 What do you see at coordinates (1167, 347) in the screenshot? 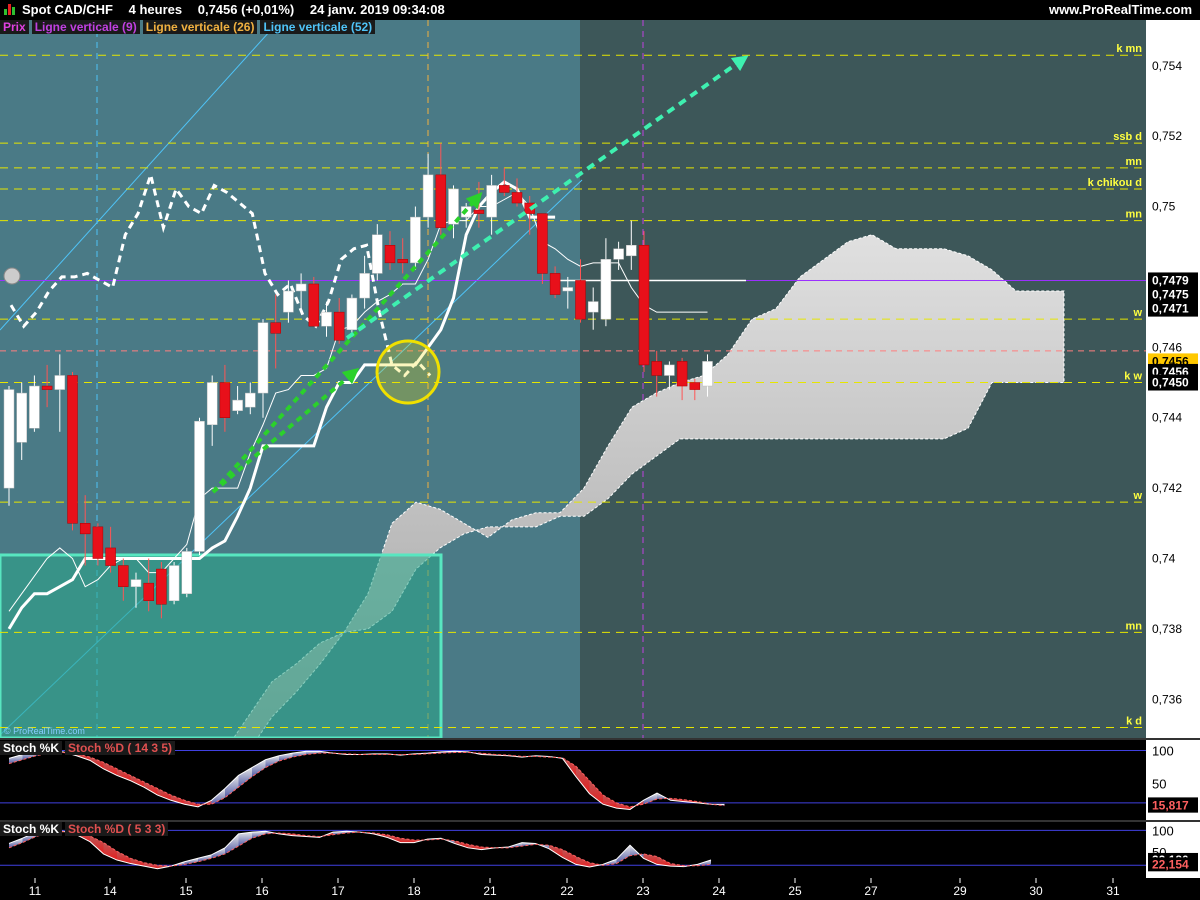
I see `y-tick-label: 0,746` at bounding box center [1167, 347].